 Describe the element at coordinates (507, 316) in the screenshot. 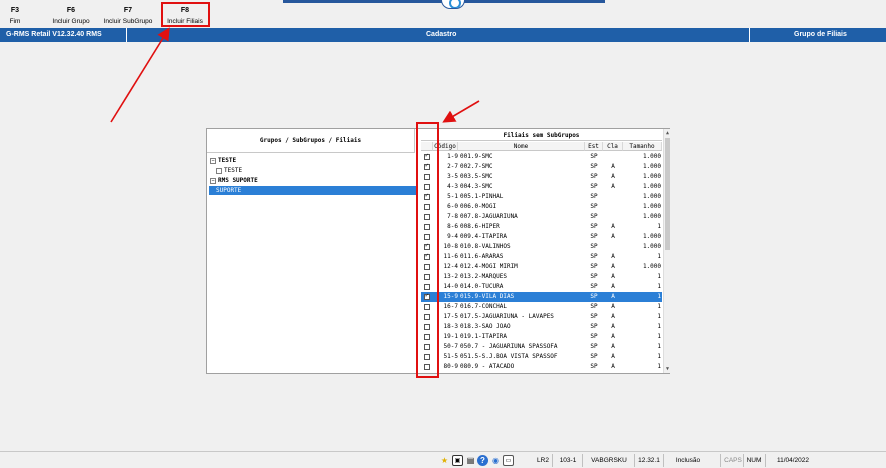

I see `cell-nome: 017.5-JAGUARIUNA - LAVAPES` at that location.